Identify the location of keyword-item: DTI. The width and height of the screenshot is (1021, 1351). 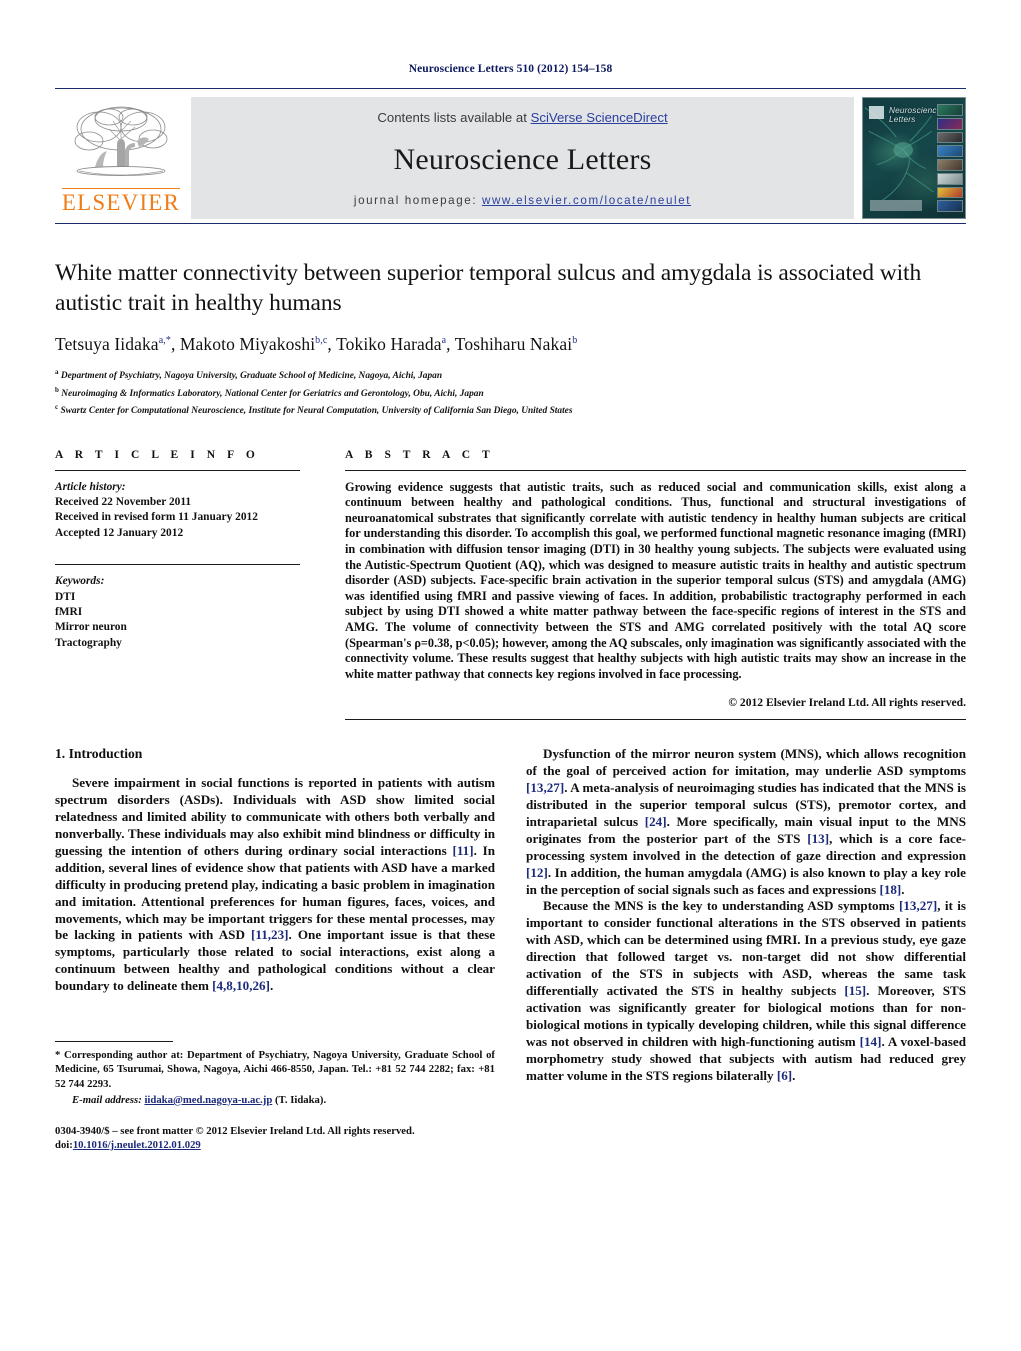
(65, 596).